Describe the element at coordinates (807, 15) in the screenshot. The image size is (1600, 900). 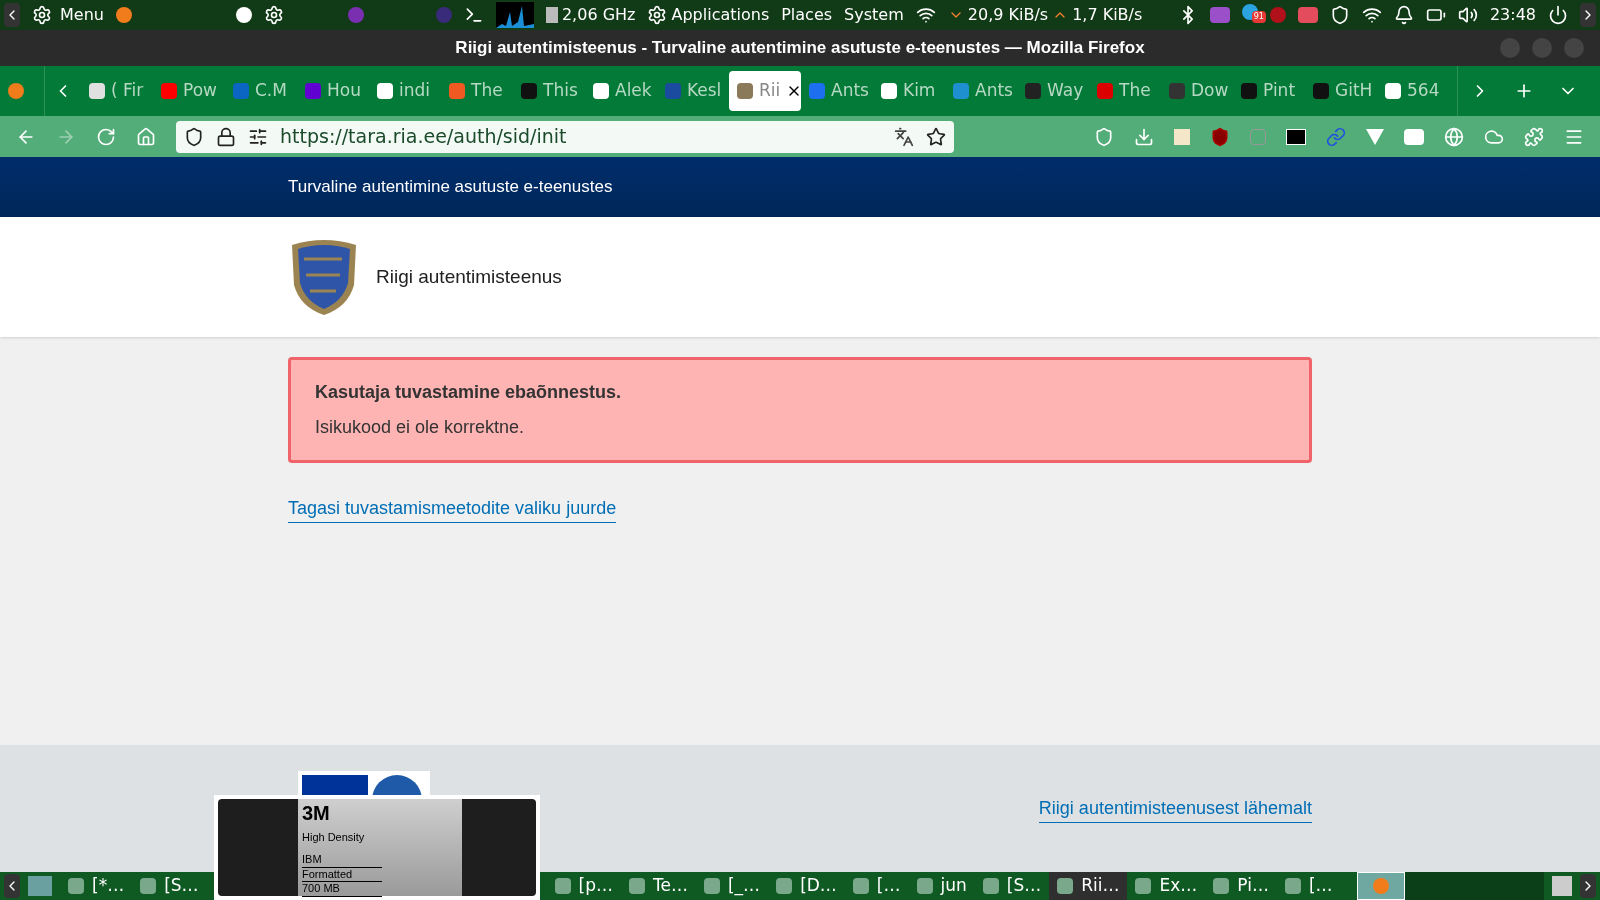
I see `panel-menu: Places` at that location.